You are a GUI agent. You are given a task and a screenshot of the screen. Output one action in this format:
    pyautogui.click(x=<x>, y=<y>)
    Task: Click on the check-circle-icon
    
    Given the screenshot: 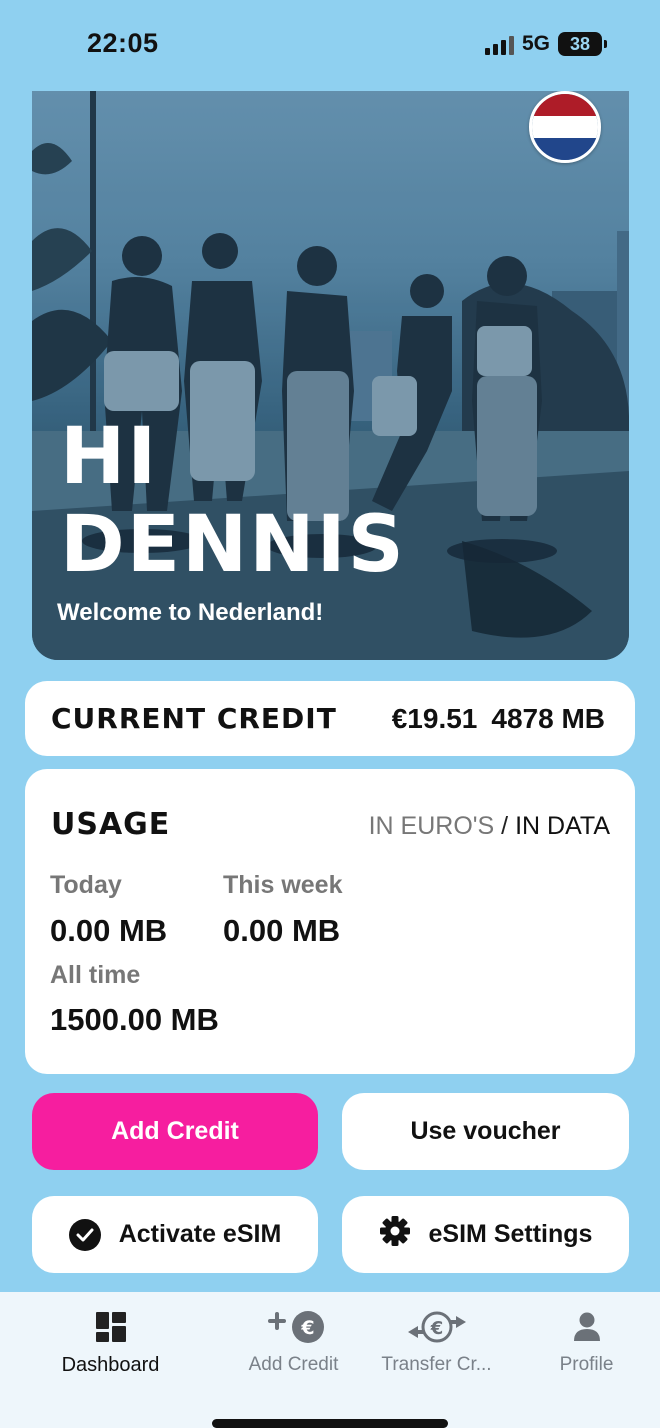 What is the action you would take?
    pyautogui.click(x=84, y=1234)
    